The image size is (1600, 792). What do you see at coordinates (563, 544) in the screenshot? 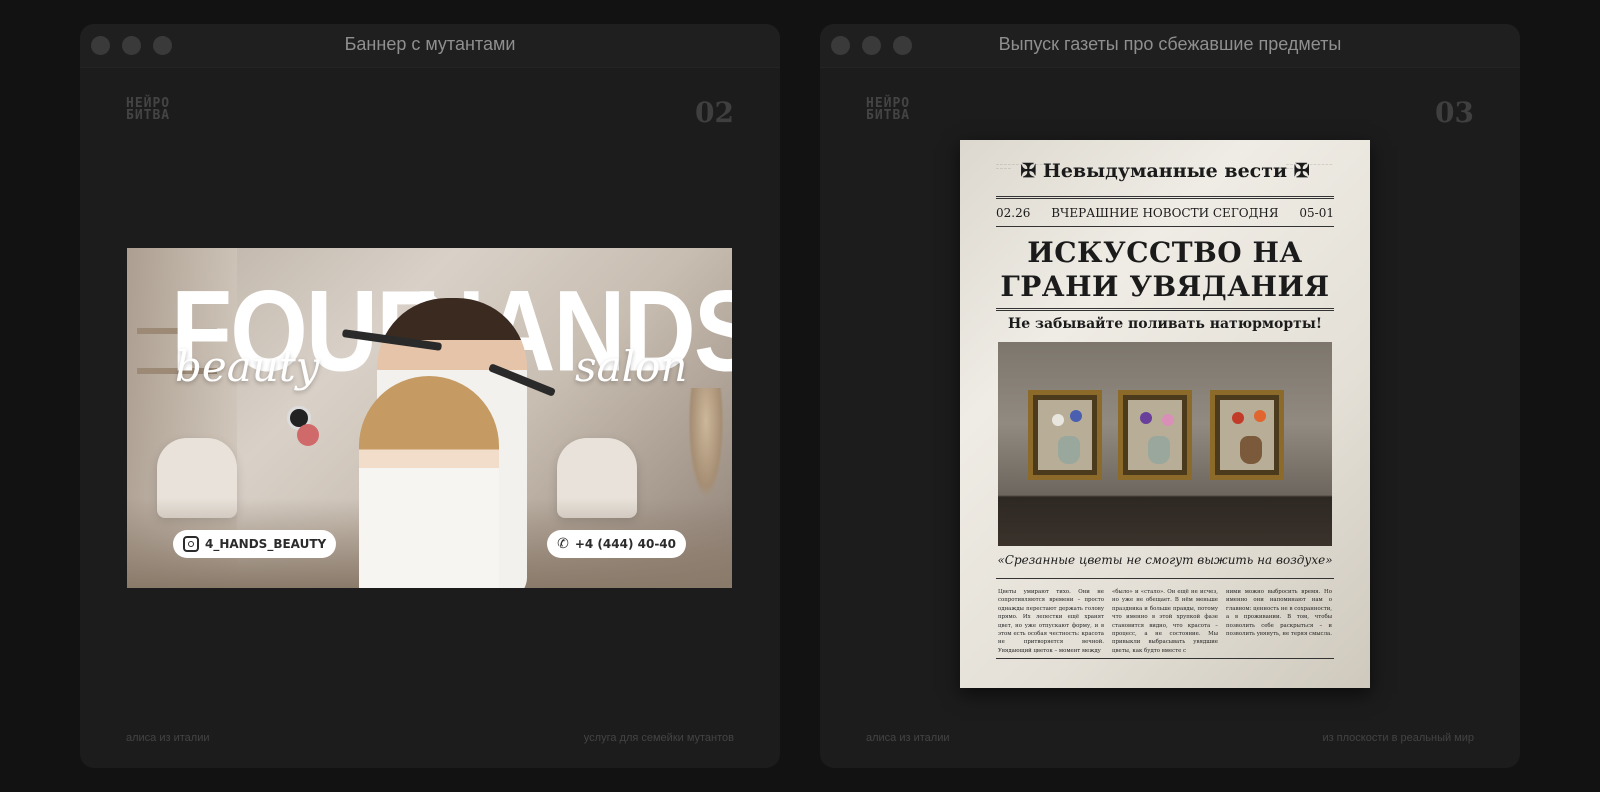
I see `phone-icon: ✆` at bounding box center [563, 544].